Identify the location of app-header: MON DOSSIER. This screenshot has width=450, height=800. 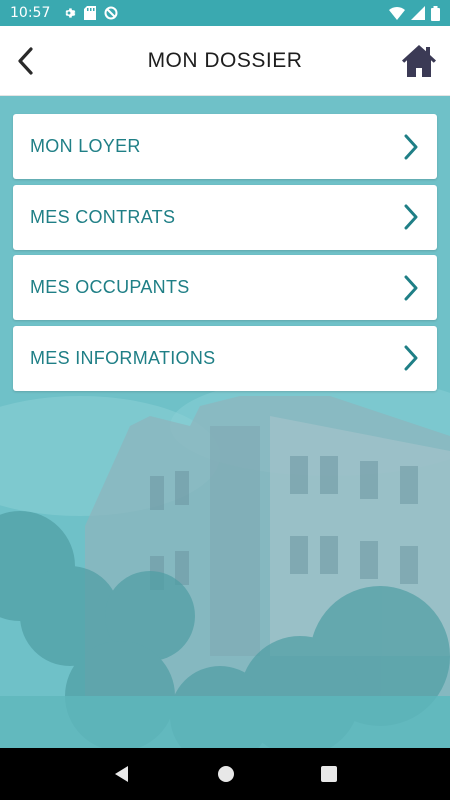
(225, 61).